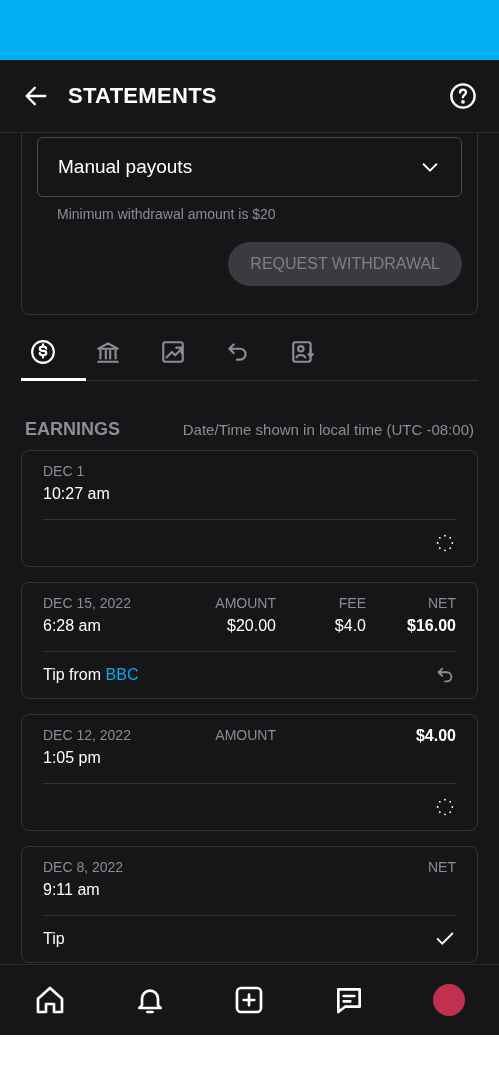  Describe the element at coordinates (449, 1000) in the screenshot. I see `avatar` at that location.